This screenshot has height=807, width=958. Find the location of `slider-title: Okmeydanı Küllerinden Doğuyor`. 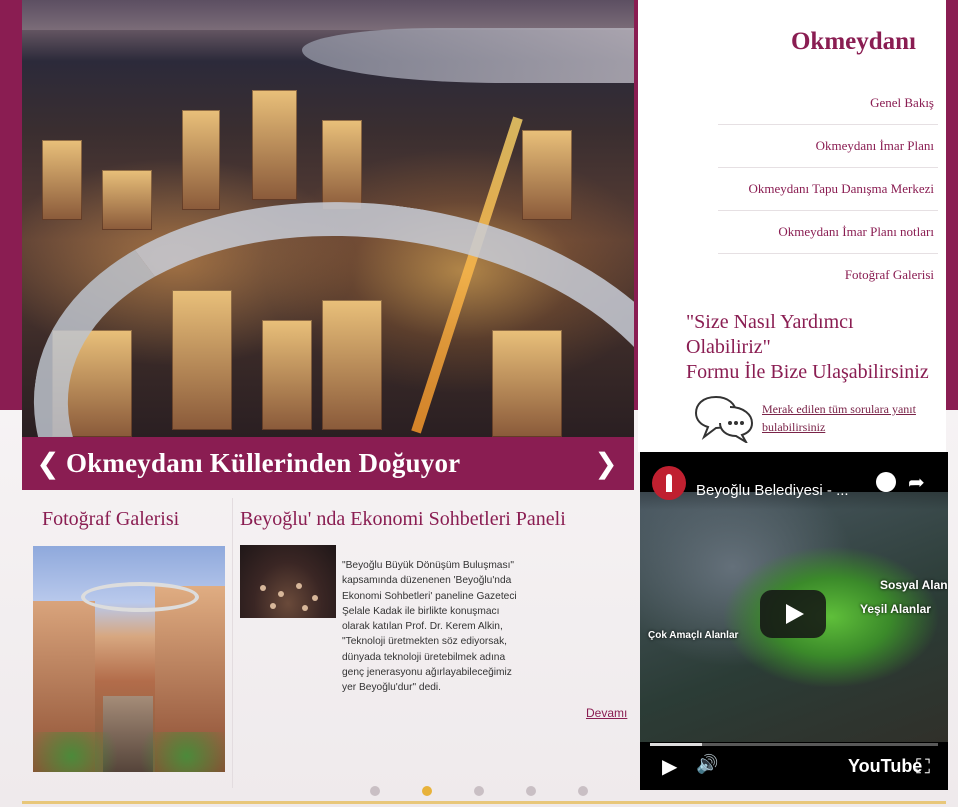

slider-title: Okmeydanı Küllerinden Doğuyor is located at coordinates (263, 463).